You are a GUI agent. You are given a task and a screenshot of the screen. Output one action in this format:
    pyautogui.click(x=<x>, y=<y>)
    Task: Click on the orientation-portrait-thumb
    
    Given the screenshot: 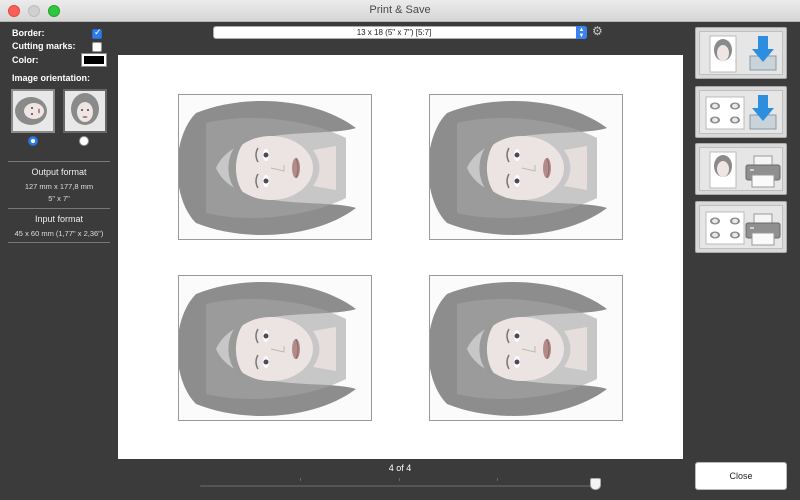 What is the action you would take?
    pyautogui.click(x=85, y=111)
    